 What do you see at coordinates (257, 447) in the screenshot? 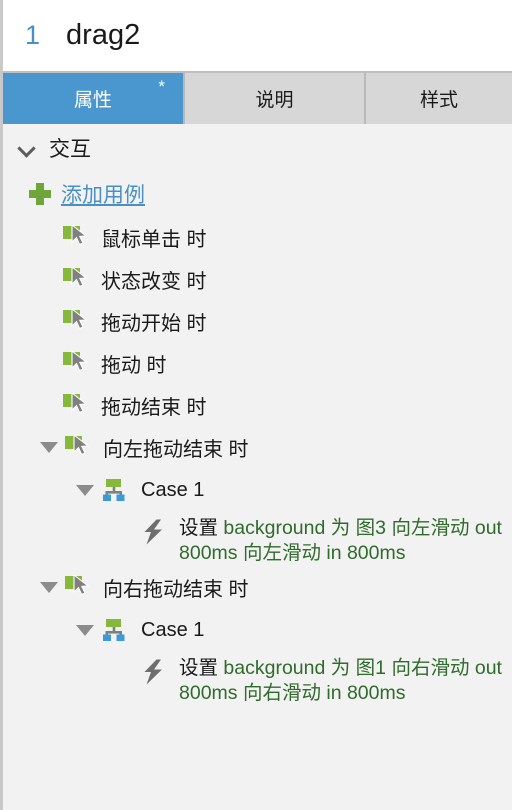
I see `event-row-expandable: 向左拖动结束 时` at bounding box center [257, 447].